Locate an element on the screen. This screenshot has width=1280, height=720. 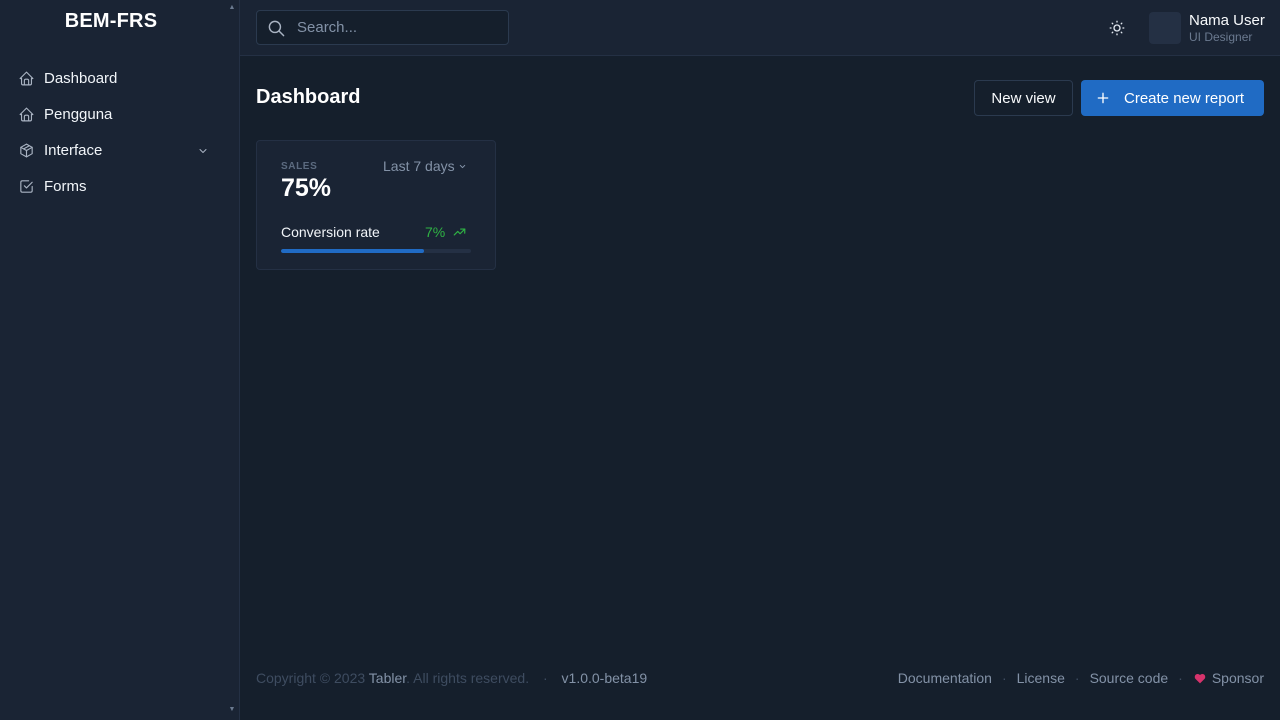
checkbox-icon is located at coordinates (26, 186).